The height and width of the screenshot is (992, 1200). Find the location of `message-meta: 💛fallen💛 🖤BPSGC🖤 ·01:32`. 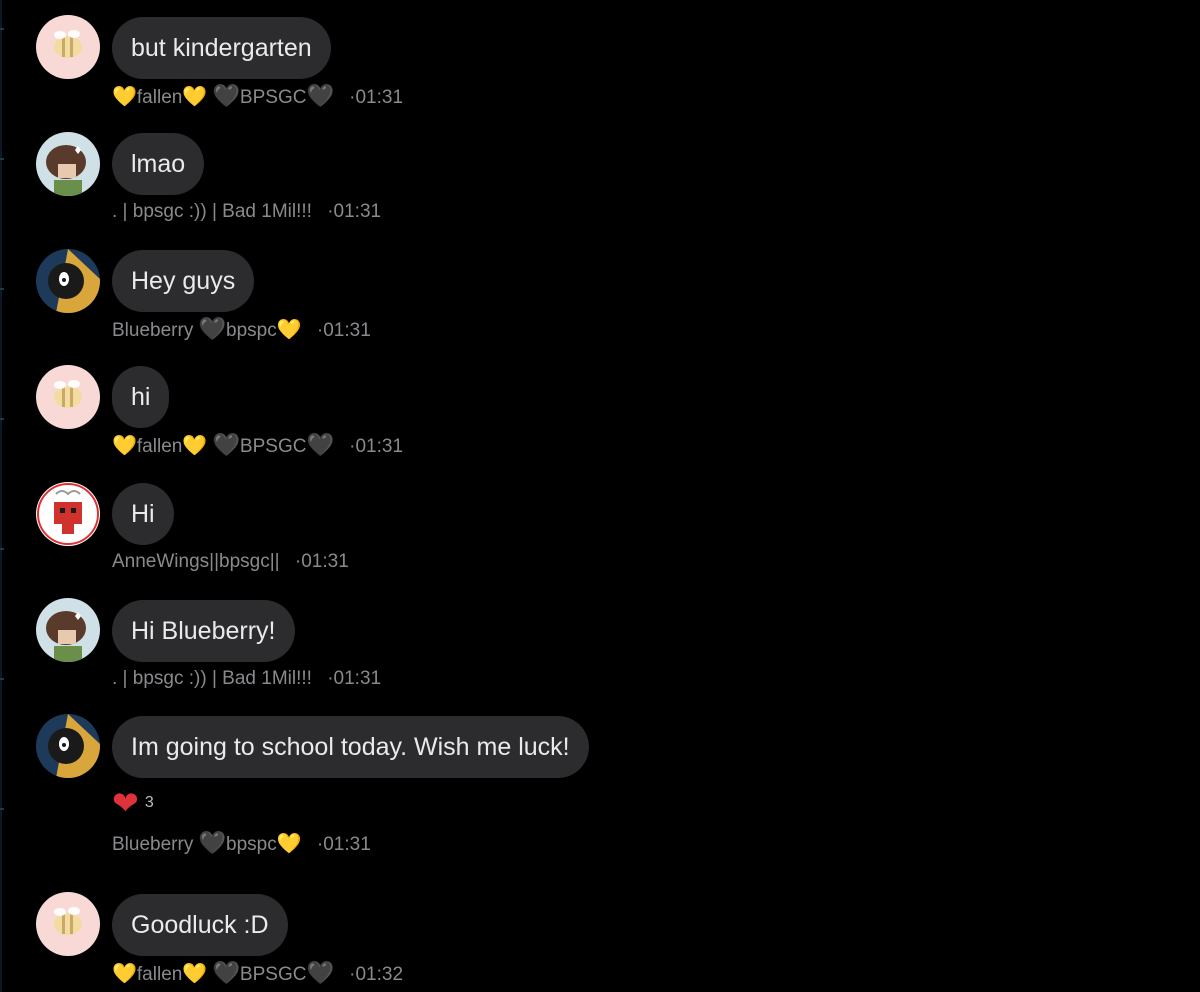

message-meta: 💛fallen💛 🖤BPSGC🖤 ·01:32 is located at coordinates (257, 973).